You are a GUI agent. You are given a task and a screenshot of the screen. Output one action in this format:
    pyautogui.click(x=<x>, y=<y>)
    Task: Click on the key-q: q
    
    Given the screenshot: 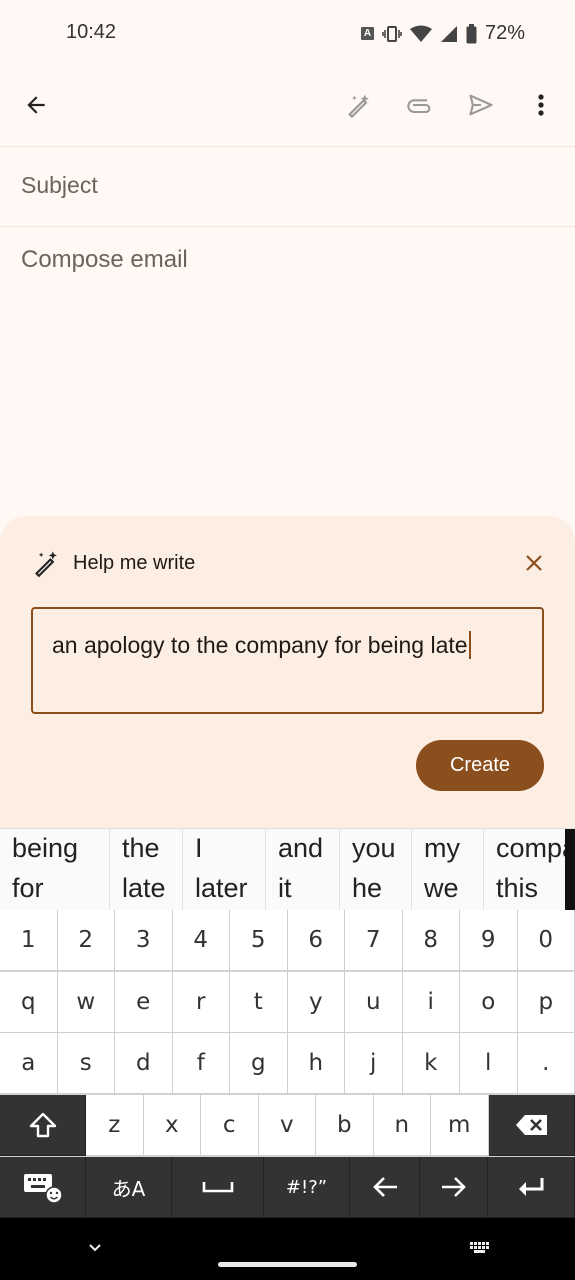 What is the action you would take?
    pyautogui.click(x=29, y=1002)
    